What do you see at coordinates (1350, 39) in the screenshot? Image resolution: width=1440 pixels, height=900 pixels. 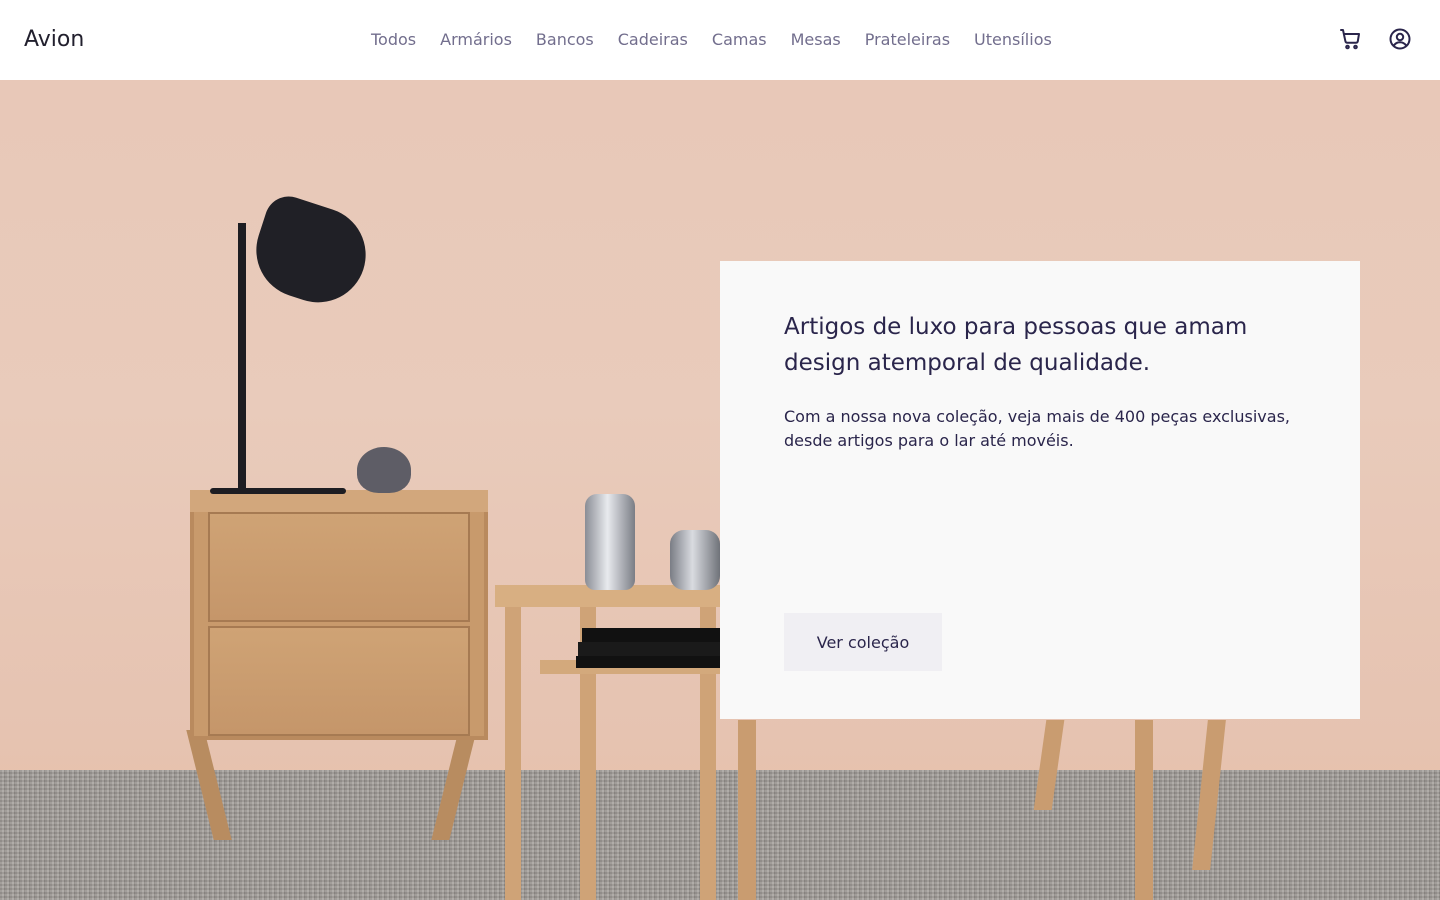 I see `cart-icon` at bounding box center [1350, 39].